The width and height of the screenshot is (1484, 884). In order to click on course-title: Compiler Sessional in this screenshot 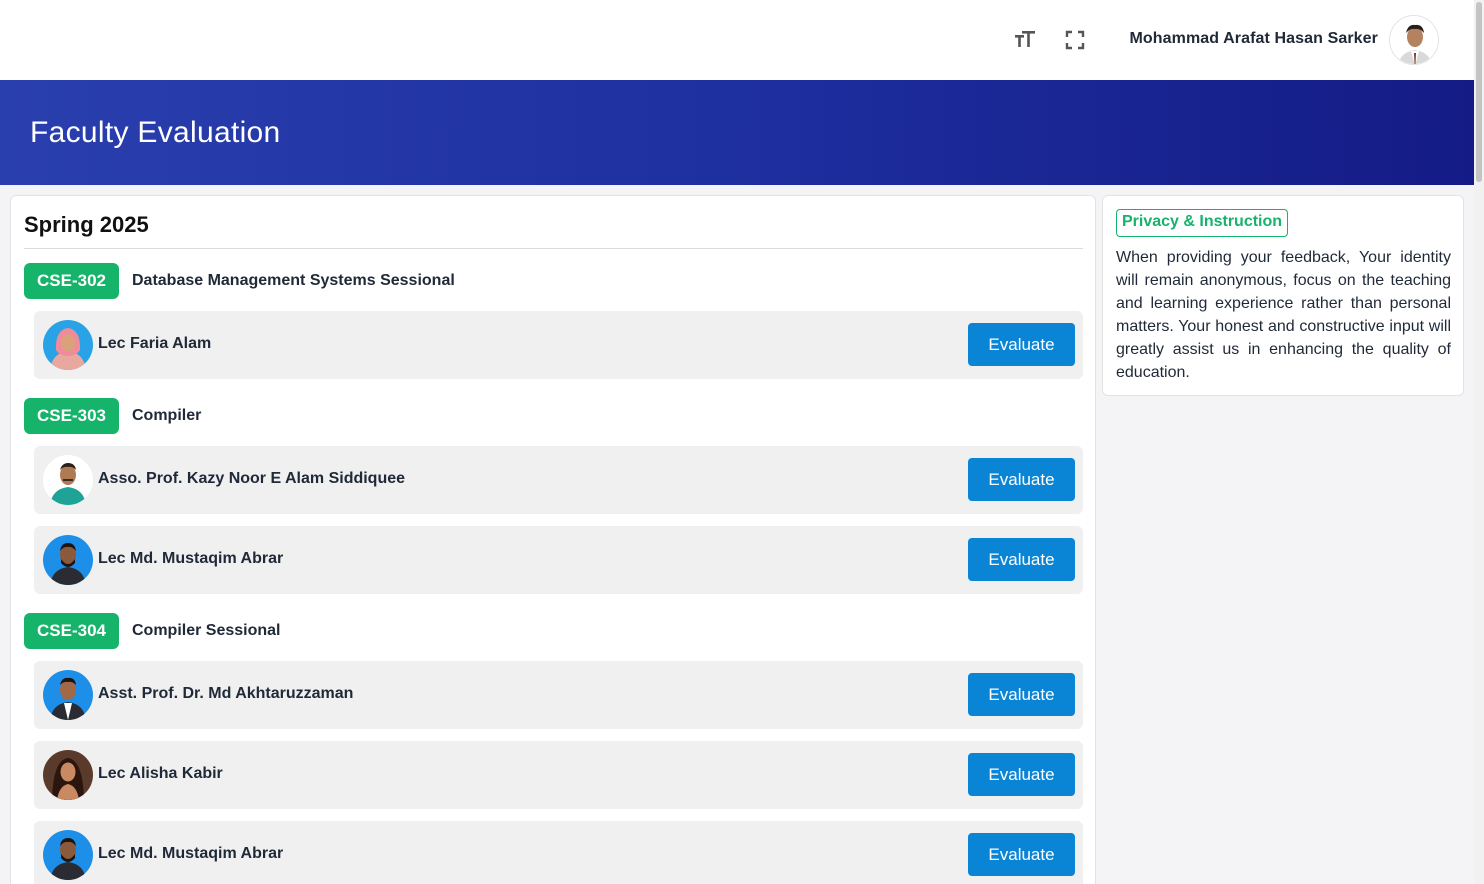, I will do `click(206, 630)`.